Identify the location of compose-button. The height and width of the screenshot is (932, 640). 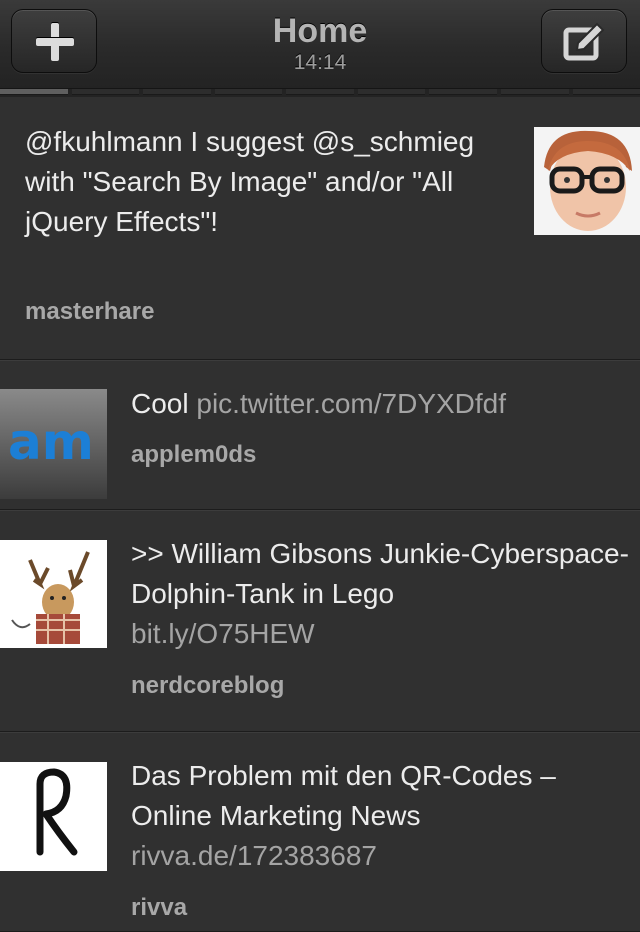
(584, 41).